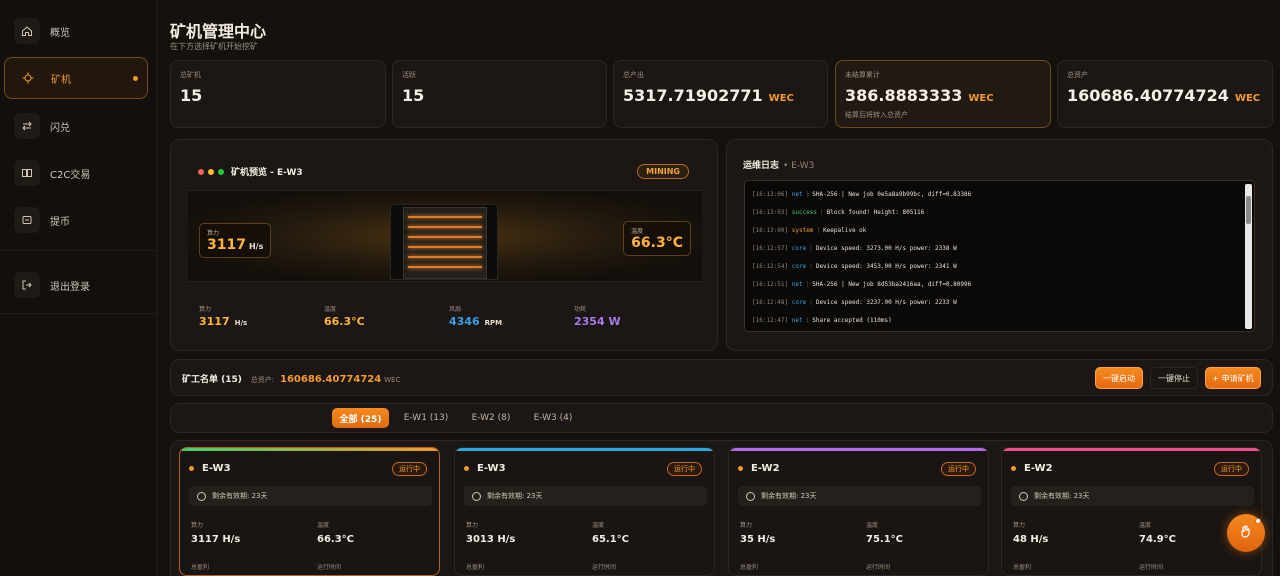 This screenshot has width=1280, height=576. I want to click on home-icon, so click(27, 31).